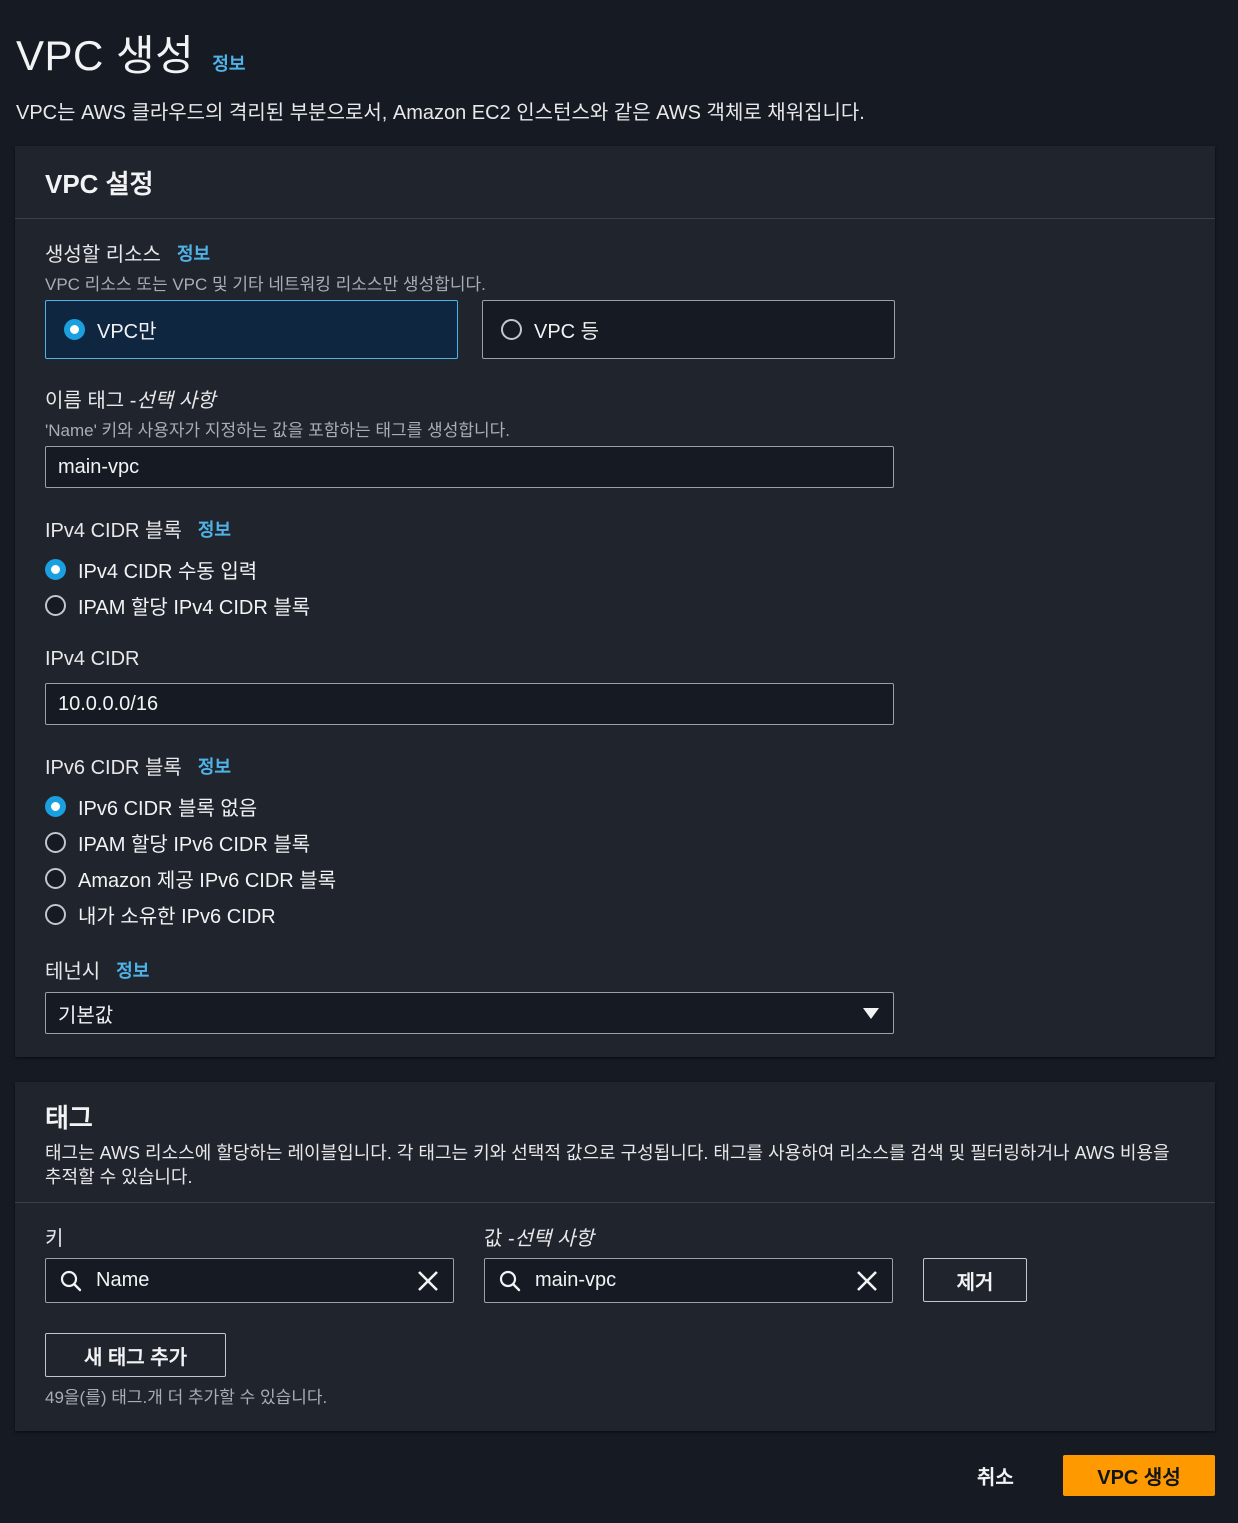 This screenshot has width=1238, height=1523. I want to click on ipv6-option-amazon: Amazon 제공 IPv6 CIDR 블록, so click(190, 878).